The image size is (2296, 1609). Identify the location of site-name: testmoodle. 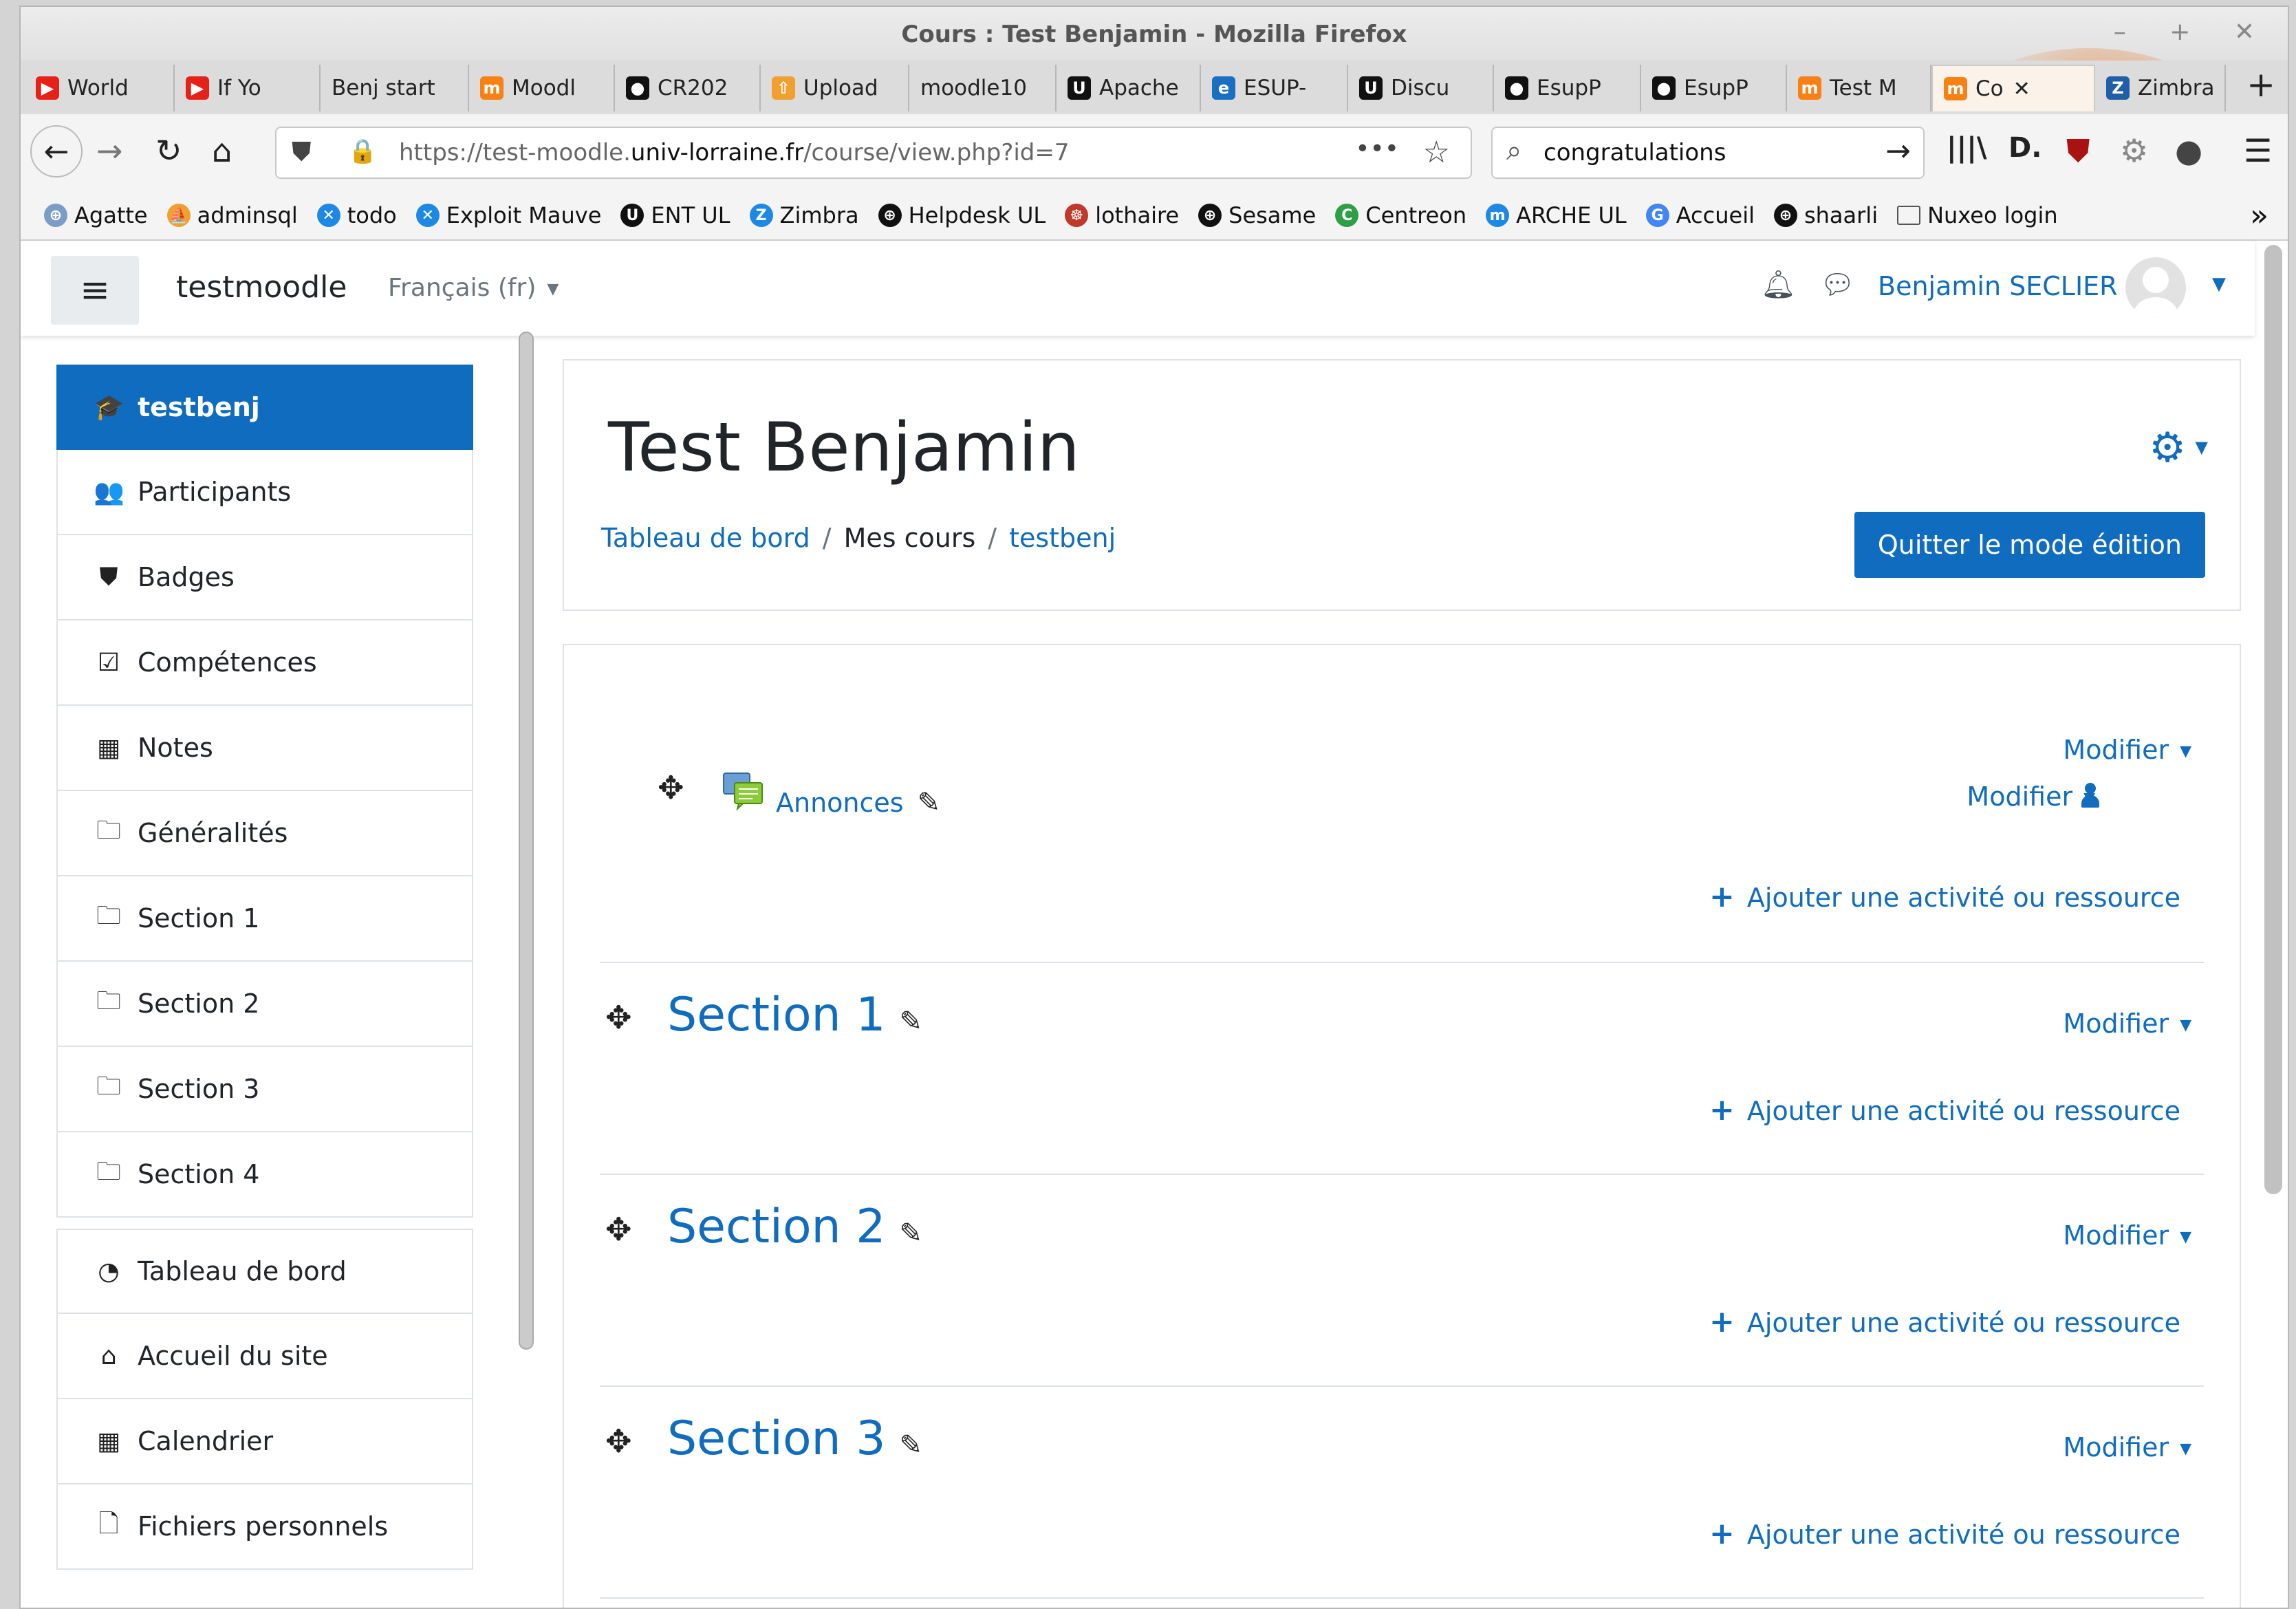
(262, 288).